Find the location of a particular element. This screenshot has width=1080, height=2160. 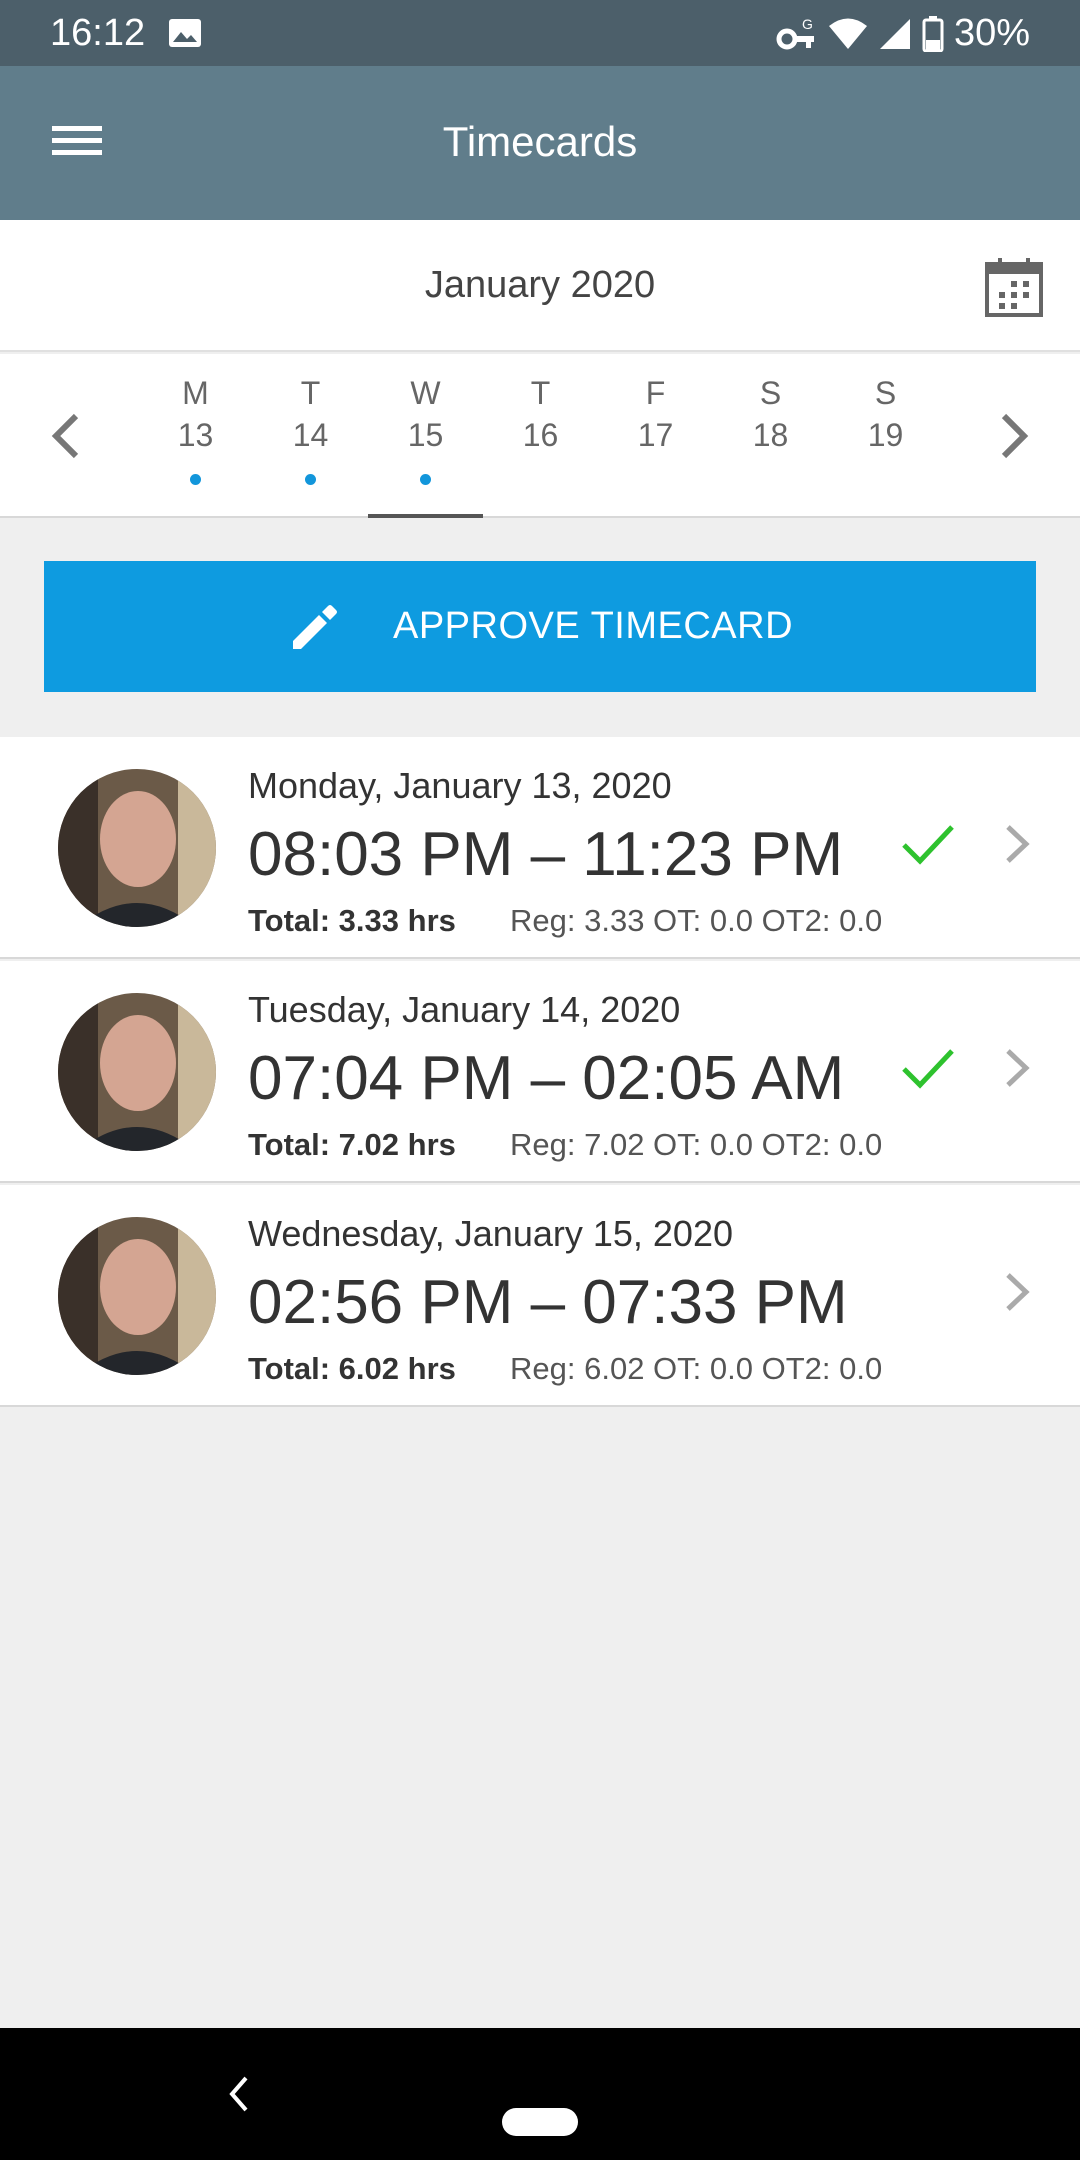

battery-percent: 30% is located at coordinates (991, 33).